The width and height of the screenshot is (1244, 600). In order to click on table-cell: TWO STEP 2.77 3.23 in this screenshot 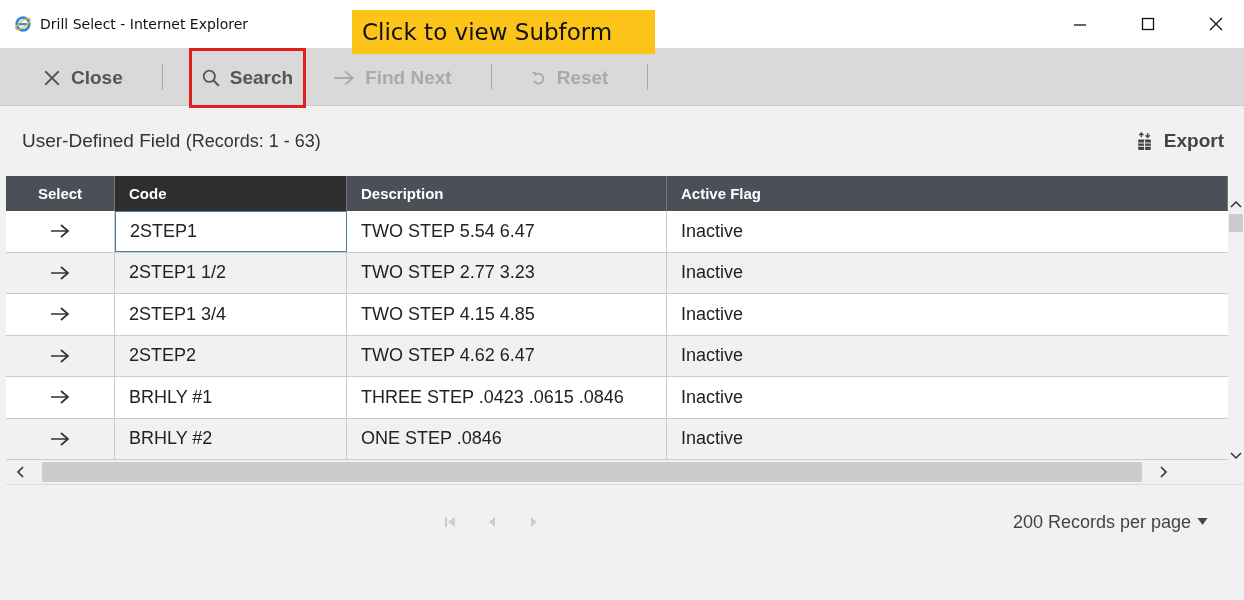, I will do `click(507, 272)`.